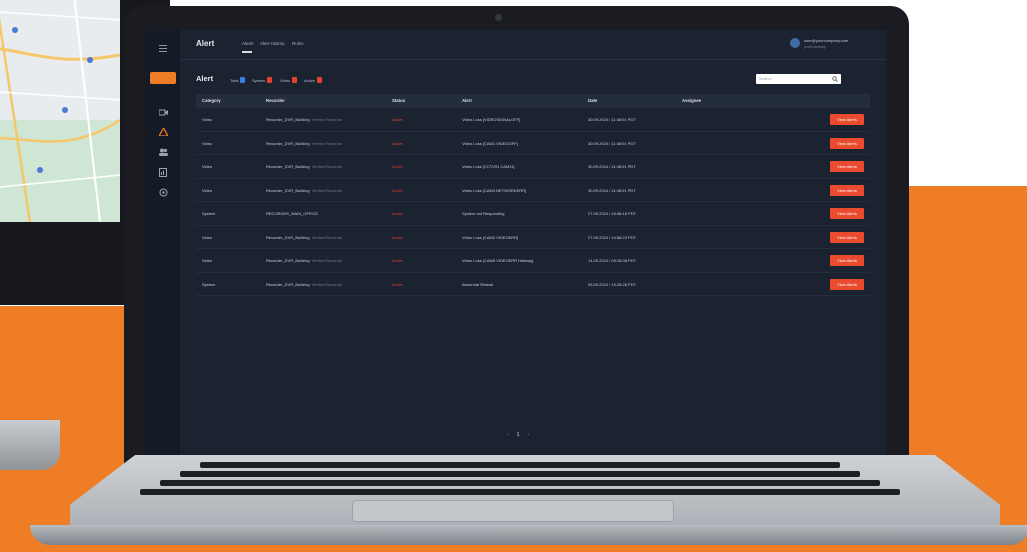 This screenshot has width=1027, height=552. Describe the element at coordinates (209, 213) in the screenshot. I see `cell-category-text: System` at that location.